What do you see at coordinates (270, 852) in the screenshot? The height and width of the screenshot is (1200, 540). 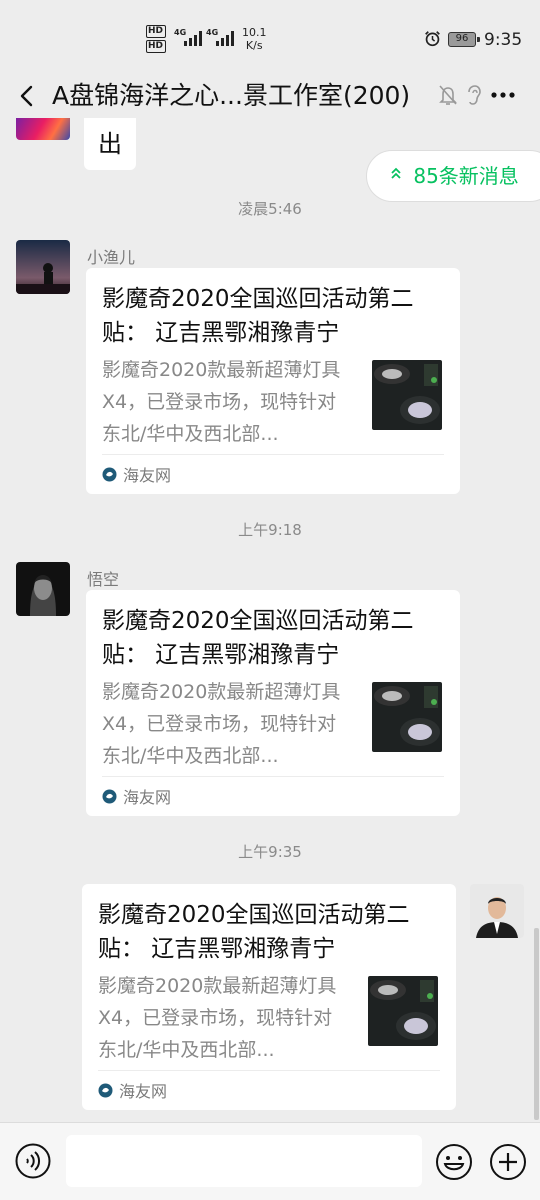 I see `message-timestamp: 上午9:35` at bounding box center [270, 852].